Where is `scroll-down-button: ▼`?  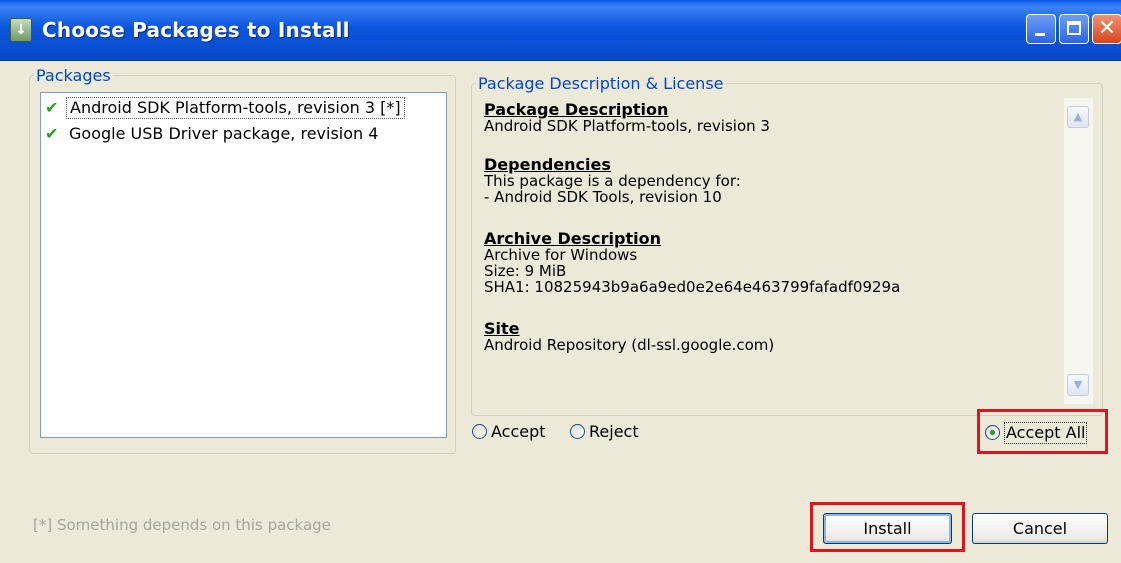
scroll-down-button: ▼ is located at coordinates (1078, 385).